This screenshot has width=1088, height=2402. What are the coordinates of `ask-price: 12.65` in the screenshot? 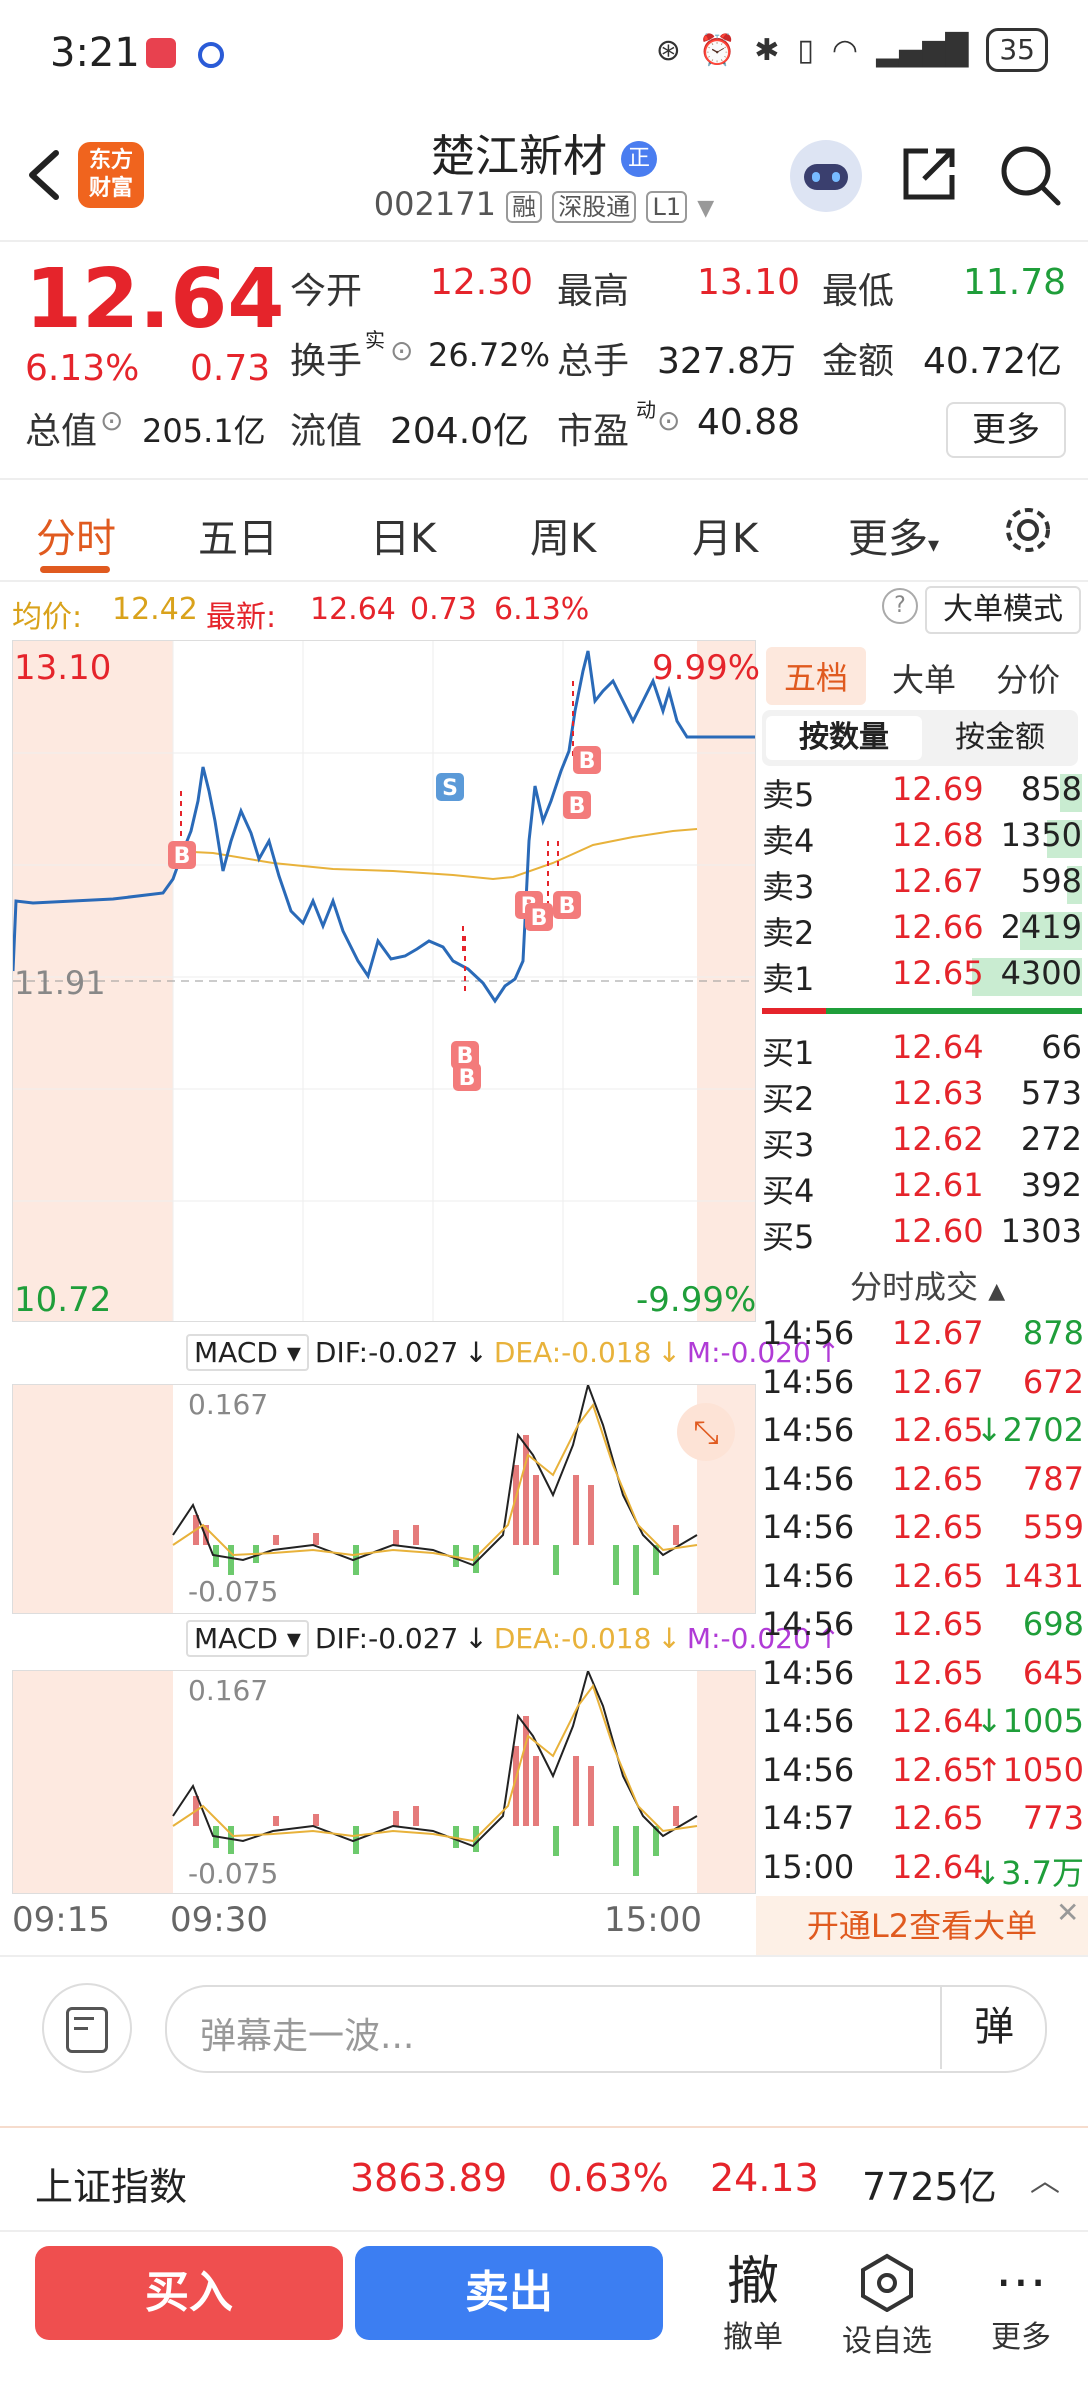 It's located at (938, 973).